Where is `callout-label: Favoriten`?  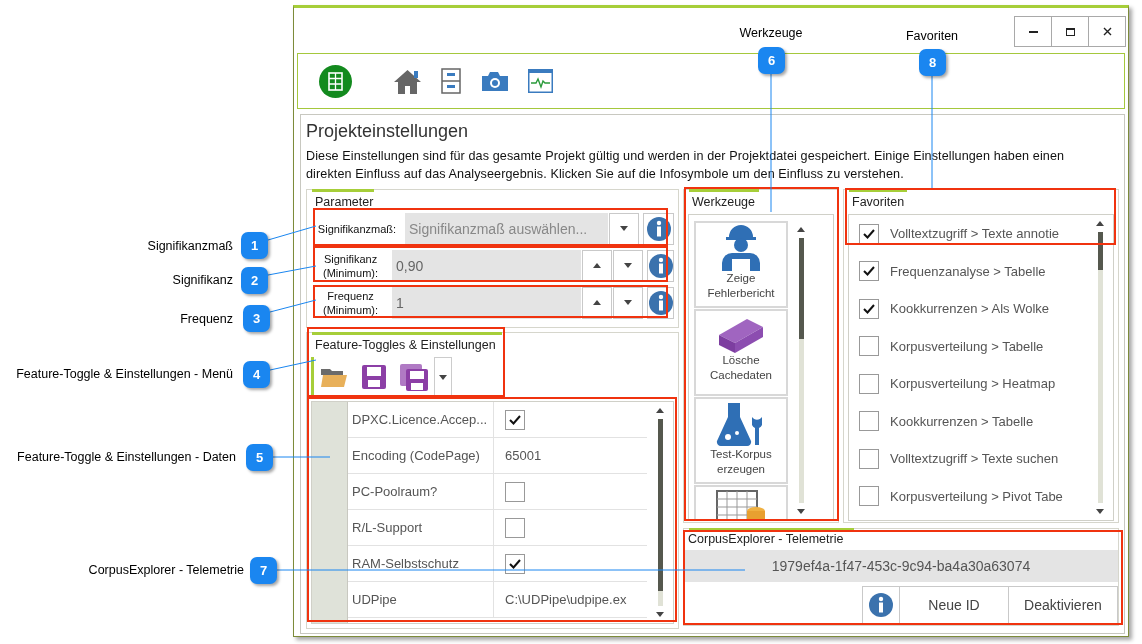
callout-label: Favoriten is located at coordinates (932, 36).